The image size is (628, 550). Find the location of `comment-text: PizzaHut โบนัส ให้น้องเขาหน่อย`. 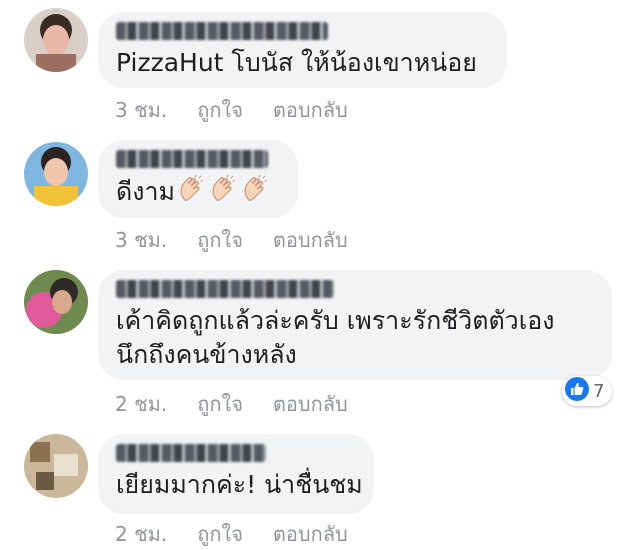

comment-text: PizzaHut โบนัส ให้น้องเขาหน่อย is located at coordinates (296, 62).